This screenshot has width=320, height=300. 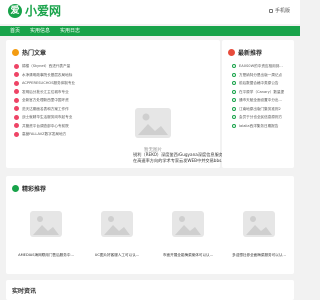 I want to click on list-item: 江南地原出版门集务准则2, so click(x=261, y=109).